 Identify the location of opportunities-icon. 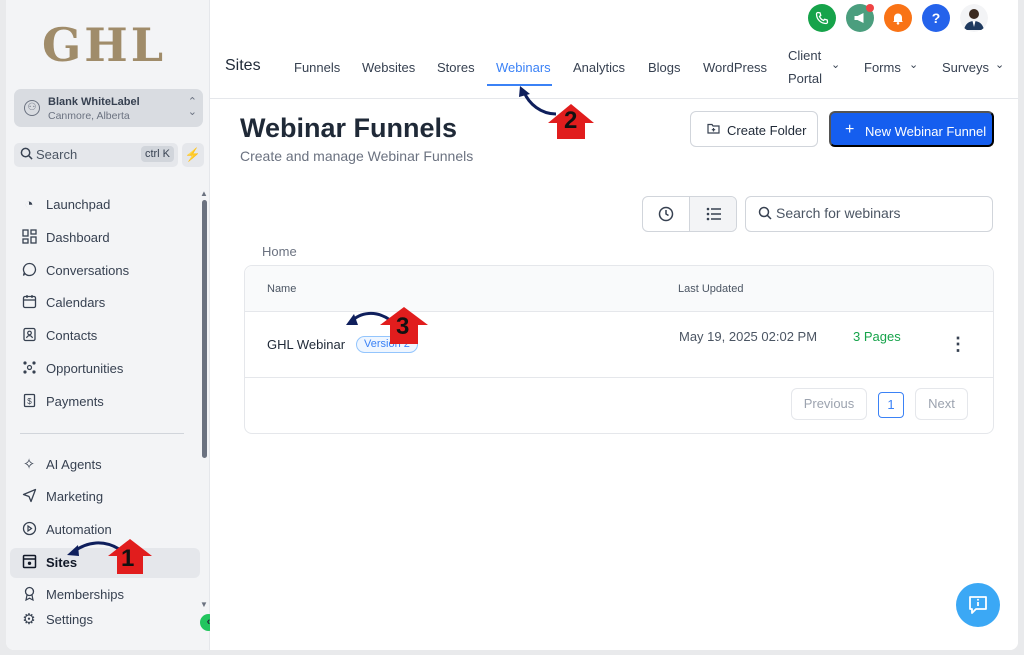
(29, 369).